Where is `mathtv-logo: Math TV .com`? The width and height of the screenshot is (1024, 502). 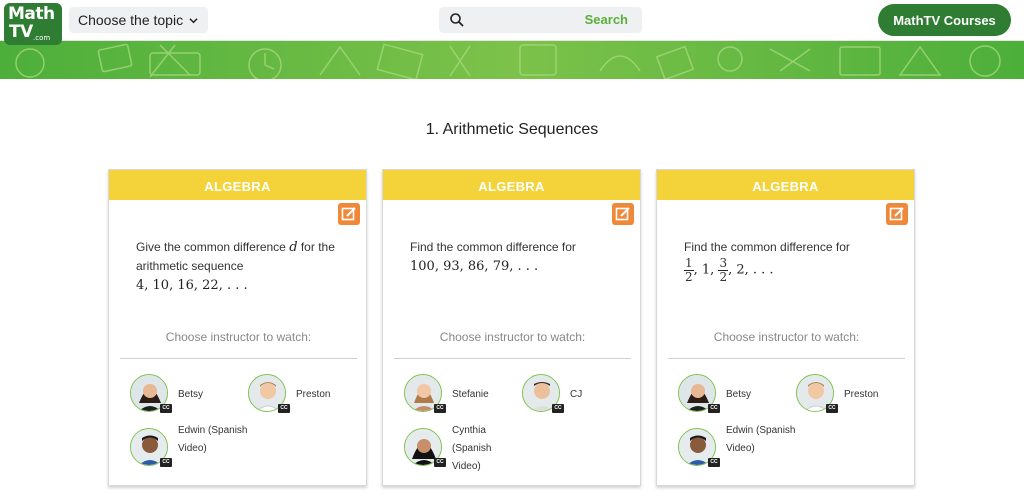
mathtv-logo: Math TV .com is located at coordinates (33, 24).